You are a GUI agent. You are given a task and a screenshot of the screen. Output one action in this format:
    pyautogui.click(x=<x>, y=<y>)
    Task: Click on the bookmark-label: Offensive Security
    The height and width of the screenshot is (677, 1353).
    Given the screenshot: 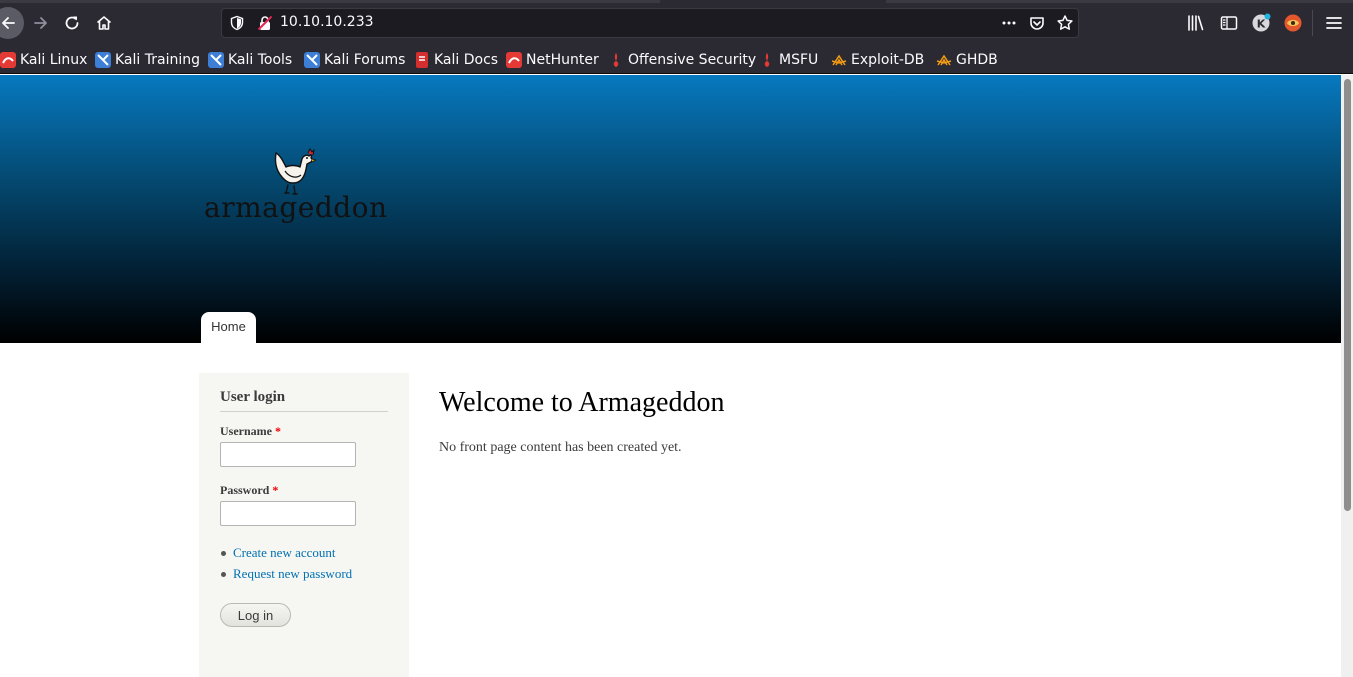 What is the action you would take?
    pyautogui.click(x=692, y=60)
    